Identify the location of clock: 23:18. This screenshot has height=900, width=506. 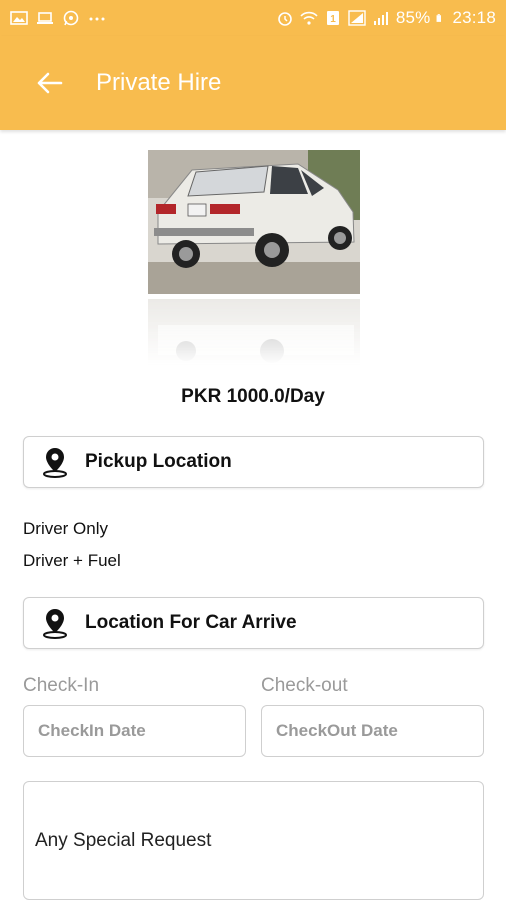
(474, 17).